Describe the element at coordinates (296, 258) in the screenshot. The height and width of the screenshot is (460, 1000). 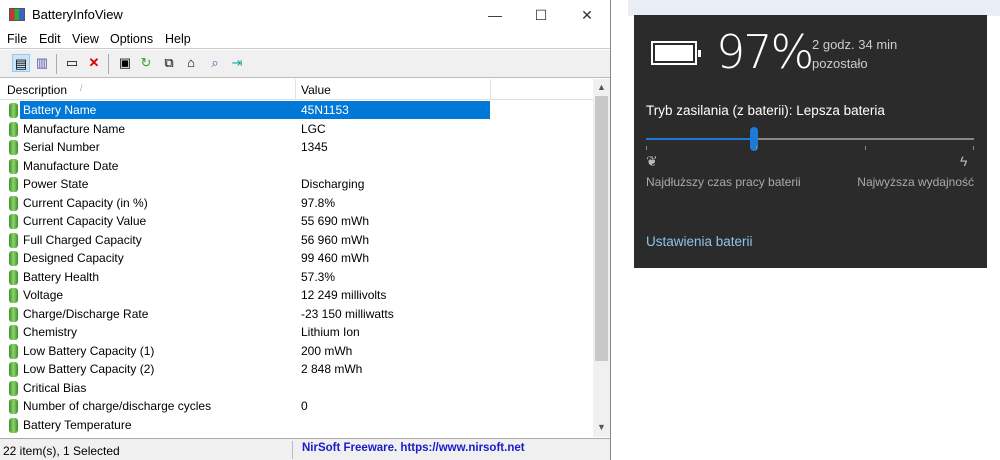
I see `table-row: Designed Capacity 99 460 mWh` at that location.